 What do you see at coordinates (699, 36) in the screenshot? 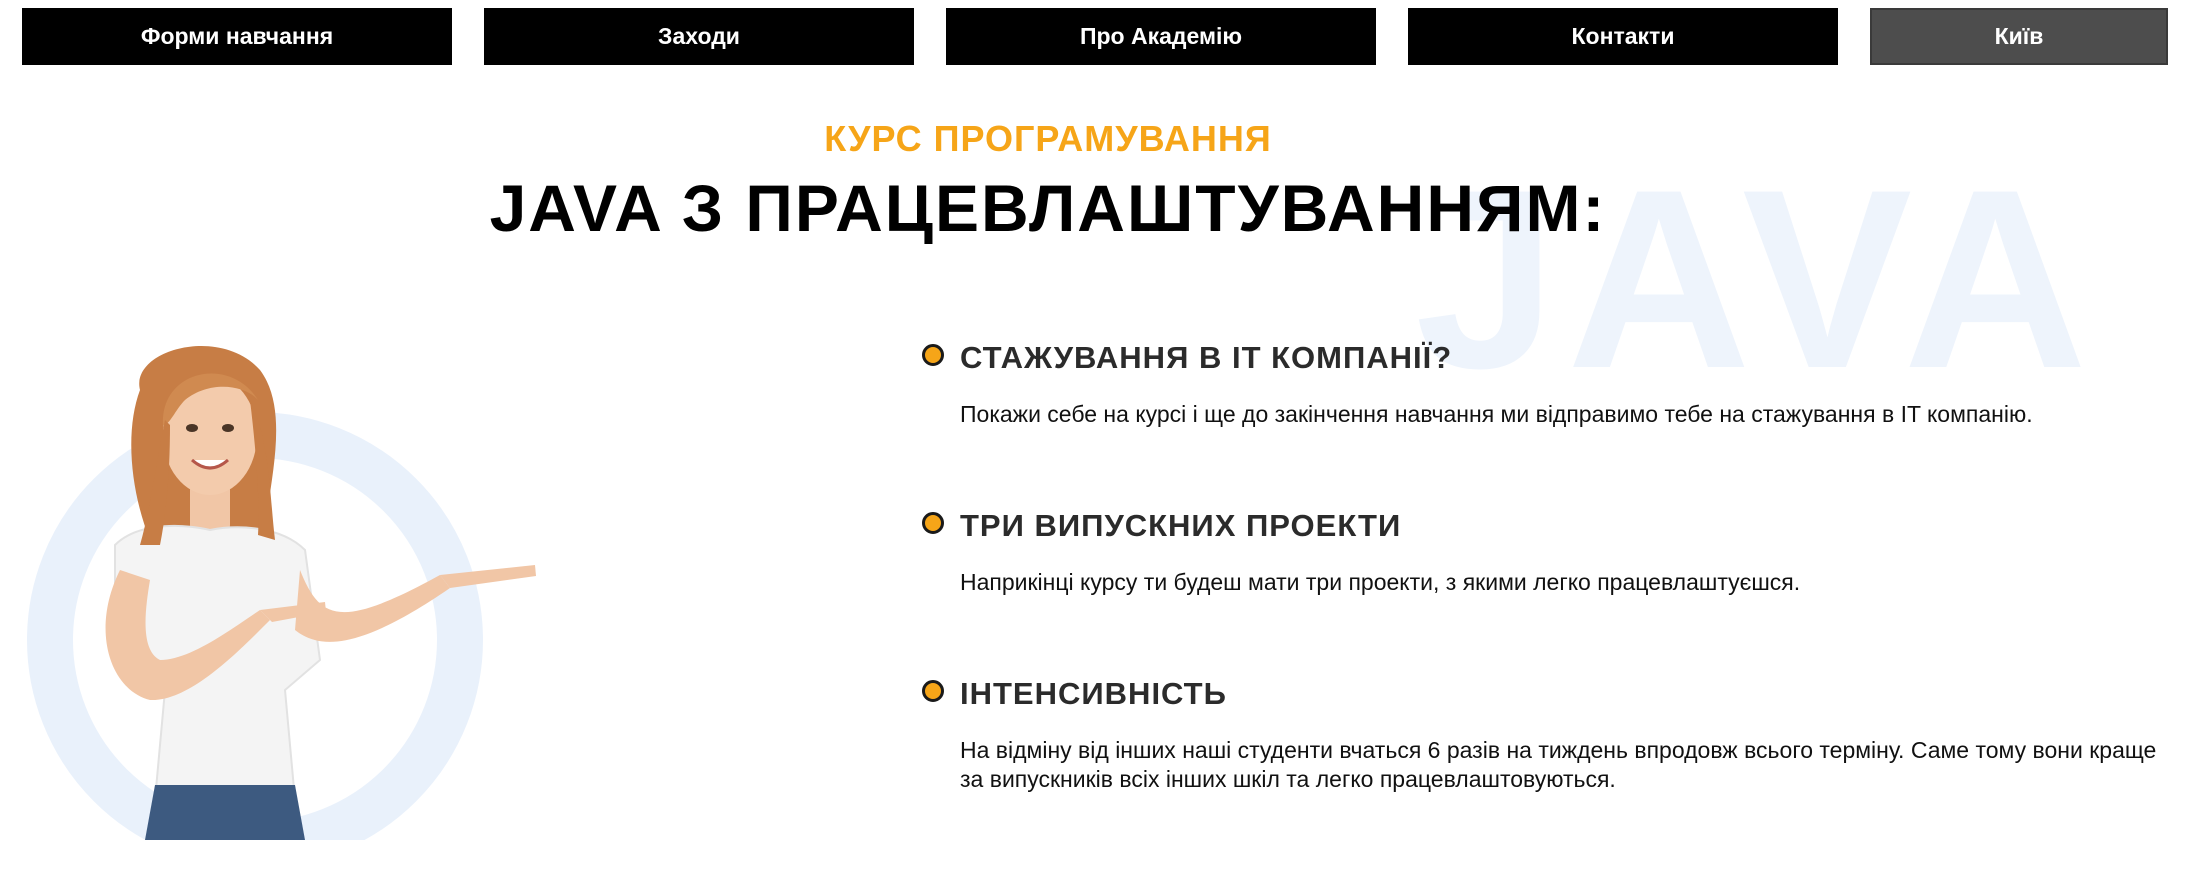
I see `nav-events: Заходи` at bounding box center [699, 36].